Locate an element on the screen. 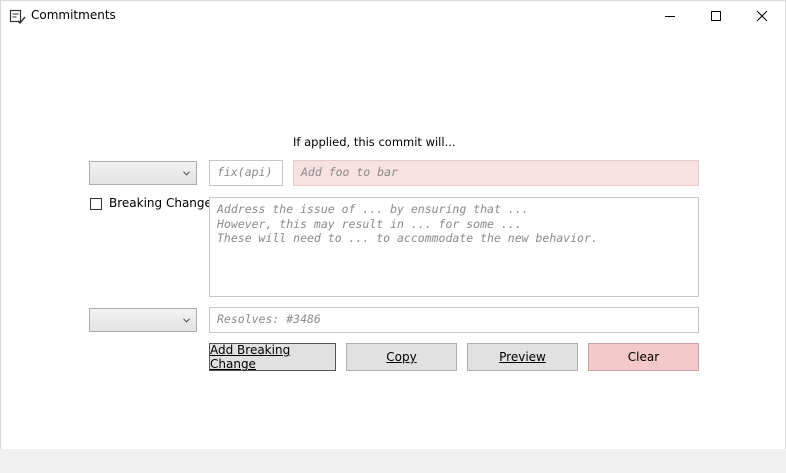  commit-type-select is located at coordinates (143, 173).